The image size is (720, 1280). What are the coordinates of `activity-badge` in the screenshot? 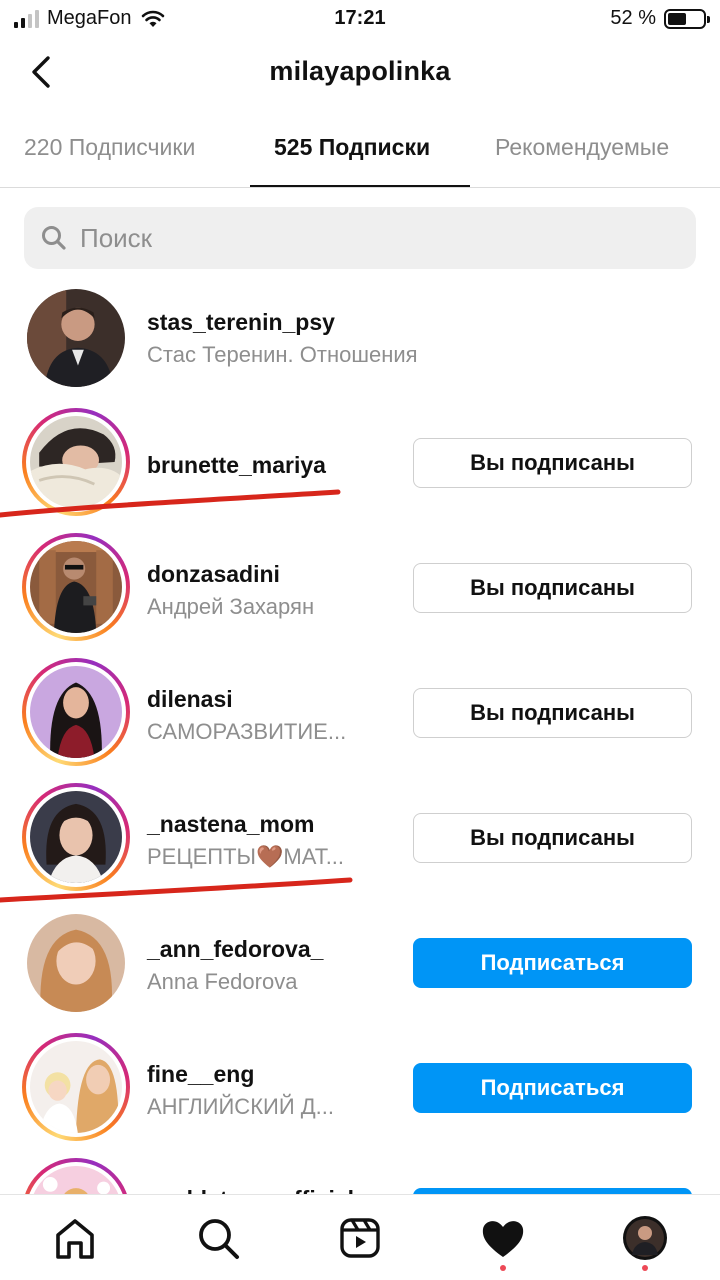 It's located at (503, 1268).